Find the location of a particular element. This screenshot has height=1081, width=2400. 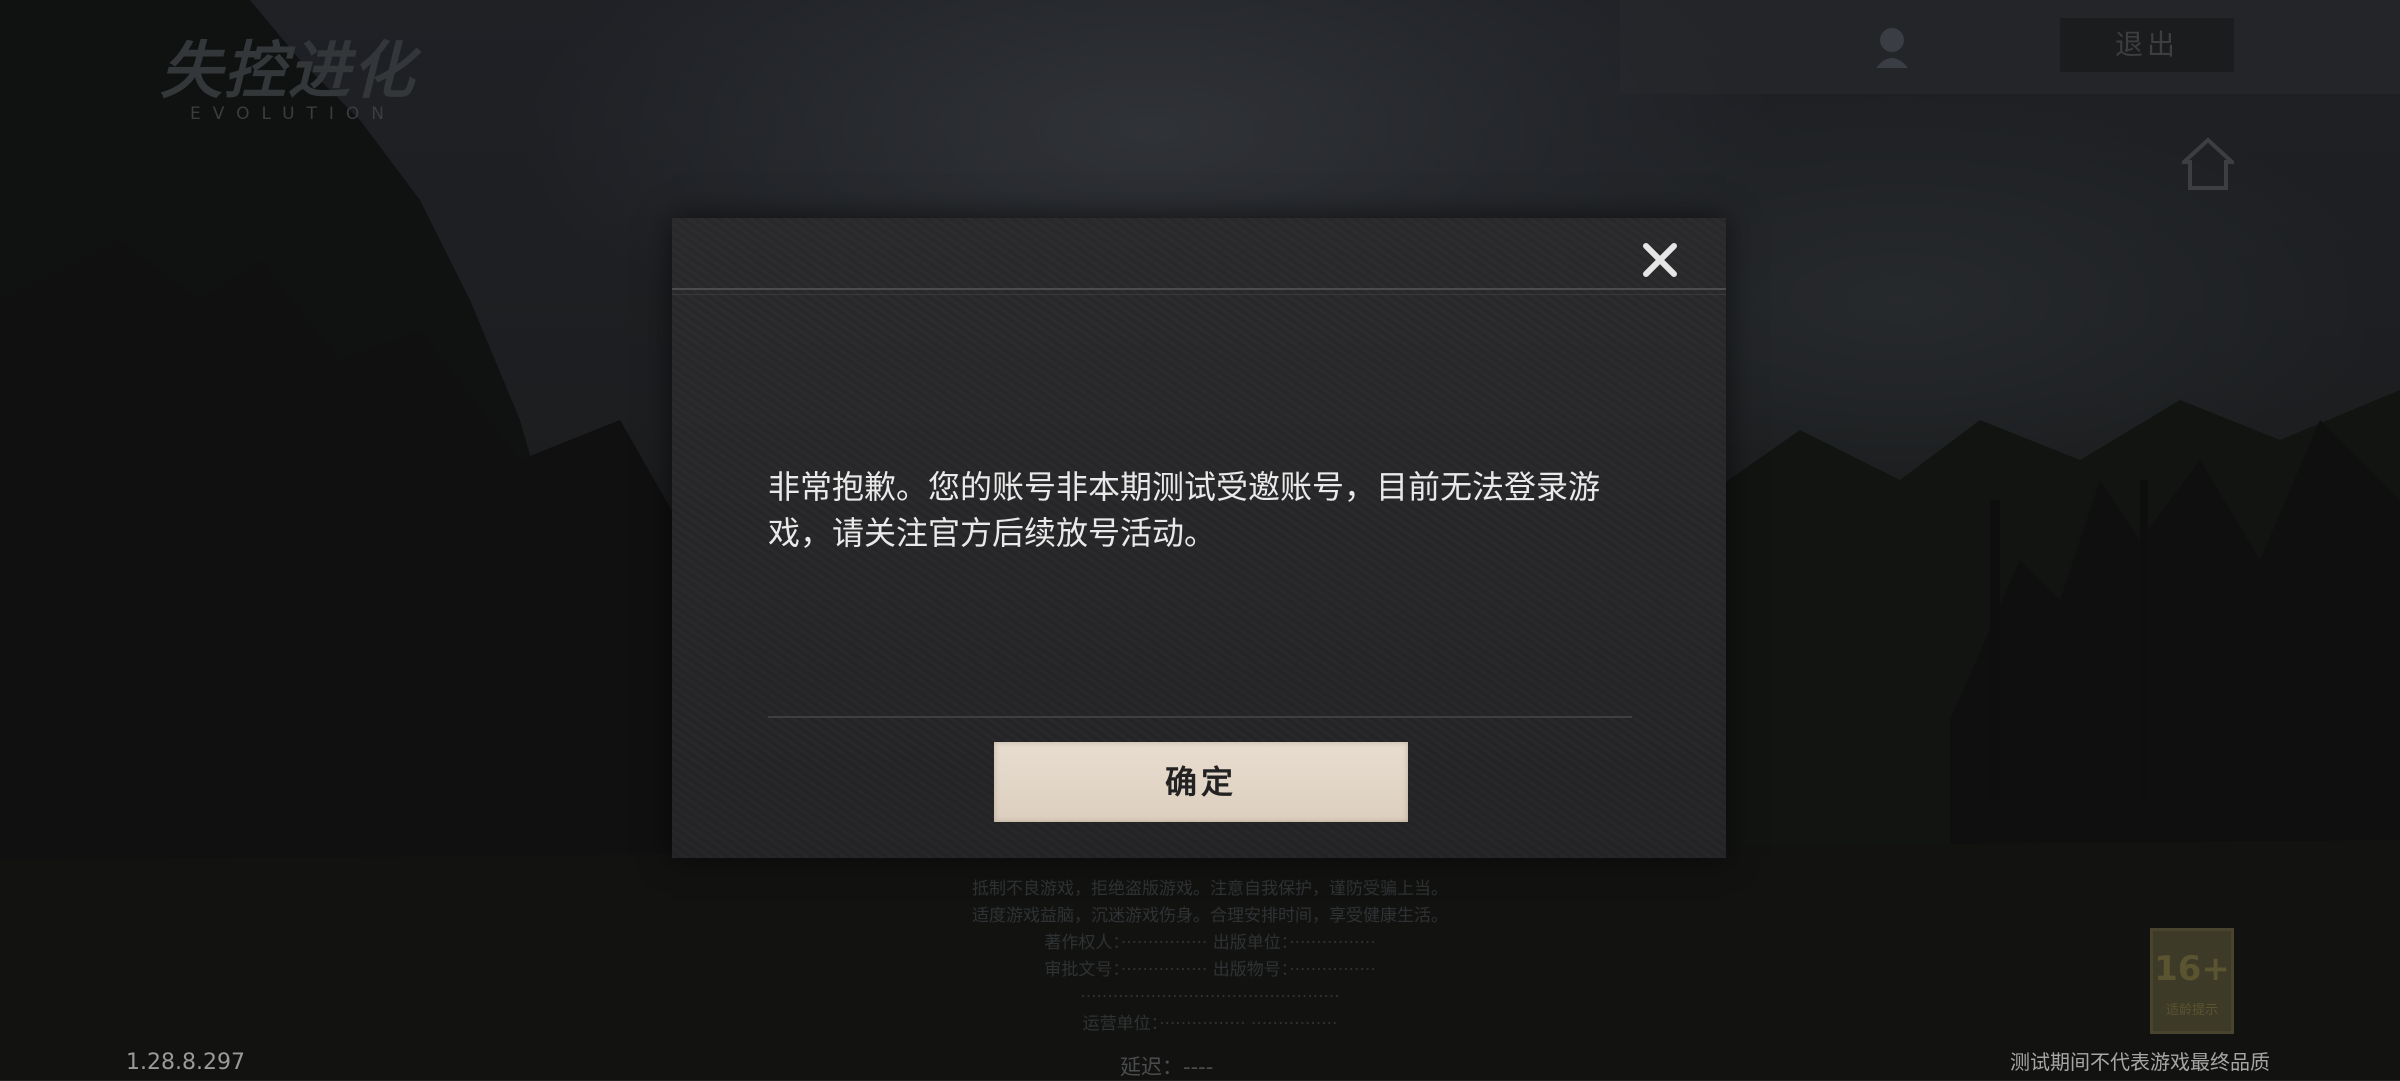

logo-title: 失控进化 is located at coordinates (288, 70).